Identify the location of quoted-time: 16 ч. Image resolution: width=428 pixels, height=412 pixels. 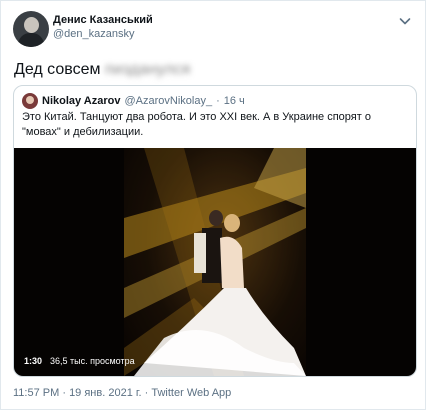
(234, 101).